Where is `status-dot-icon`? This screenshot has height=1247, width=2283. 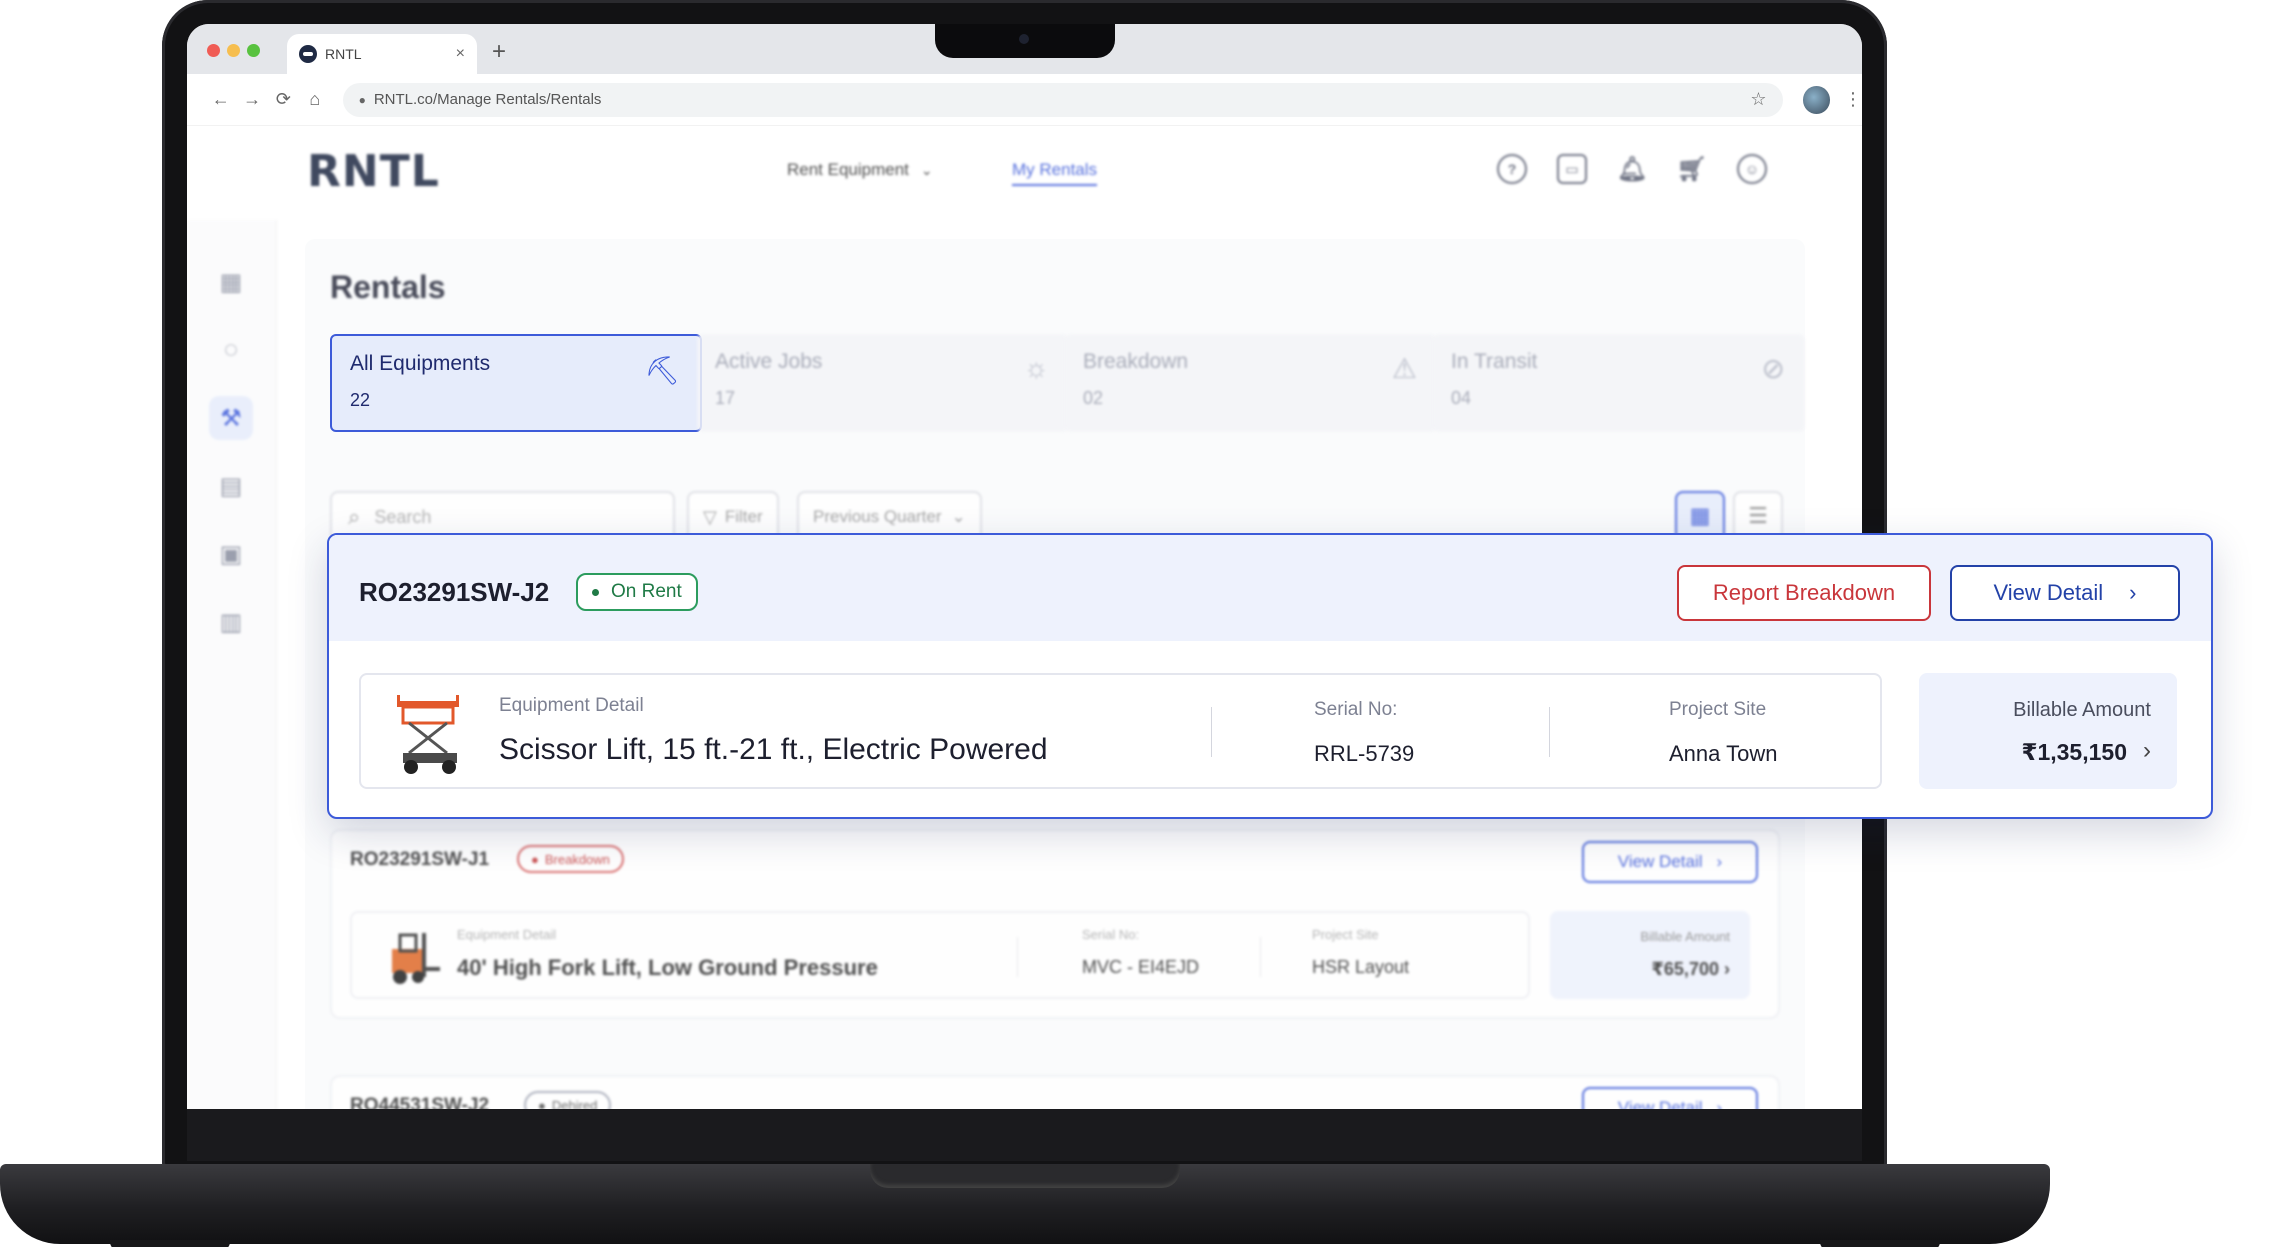 status-dot-icon is located at coordinates (595, 592).